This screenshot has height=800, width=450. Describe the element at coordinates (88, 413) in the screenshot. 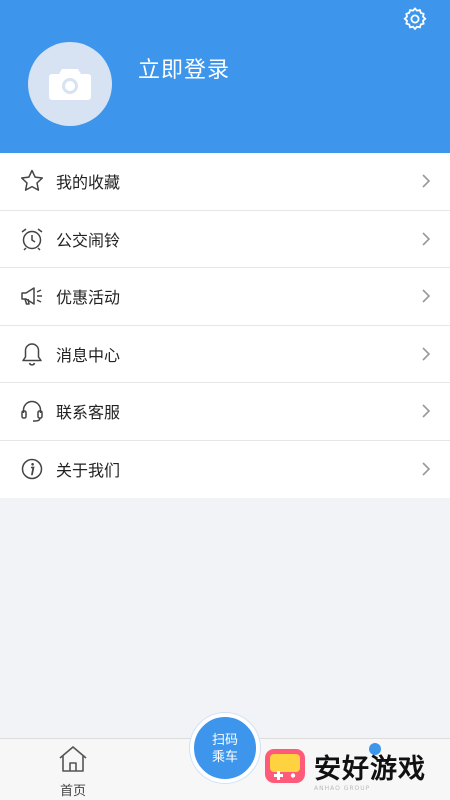

I see `menu-item-label: 联系客服` at that location.